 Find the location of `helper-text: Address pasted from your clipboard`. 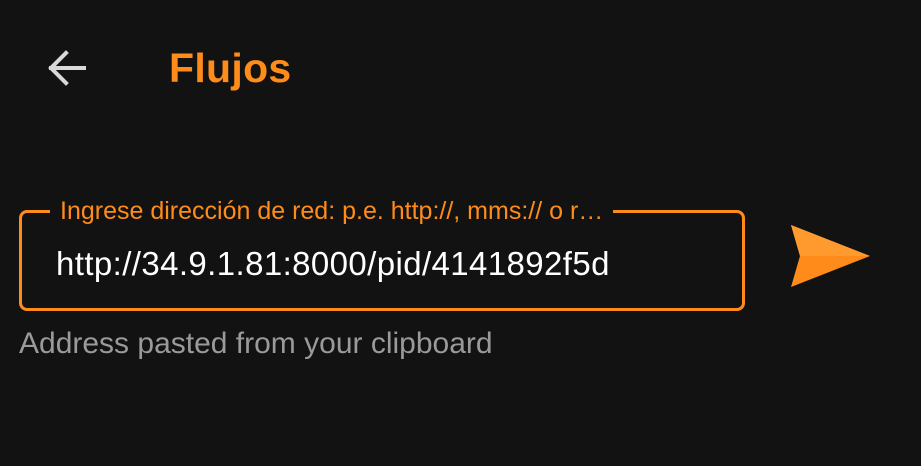

helper-text: Address pasted from your clipboard is located at coordinates (256, 343).